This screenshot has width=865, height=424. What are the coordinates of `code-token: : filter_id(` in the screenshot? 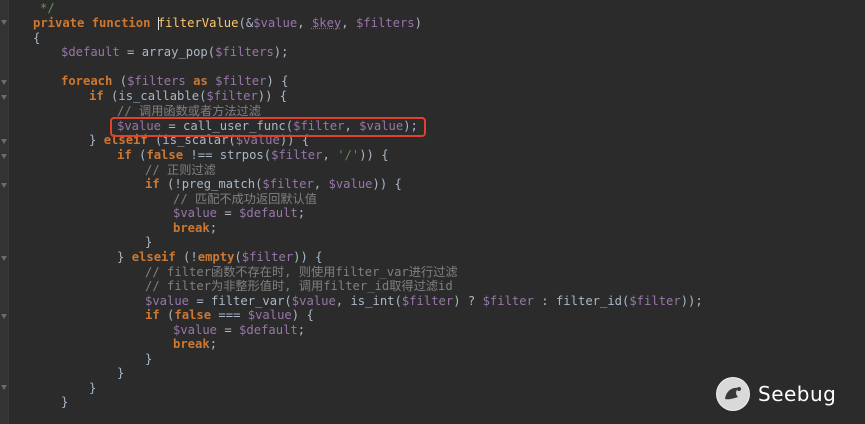 It's located at (581, 301).